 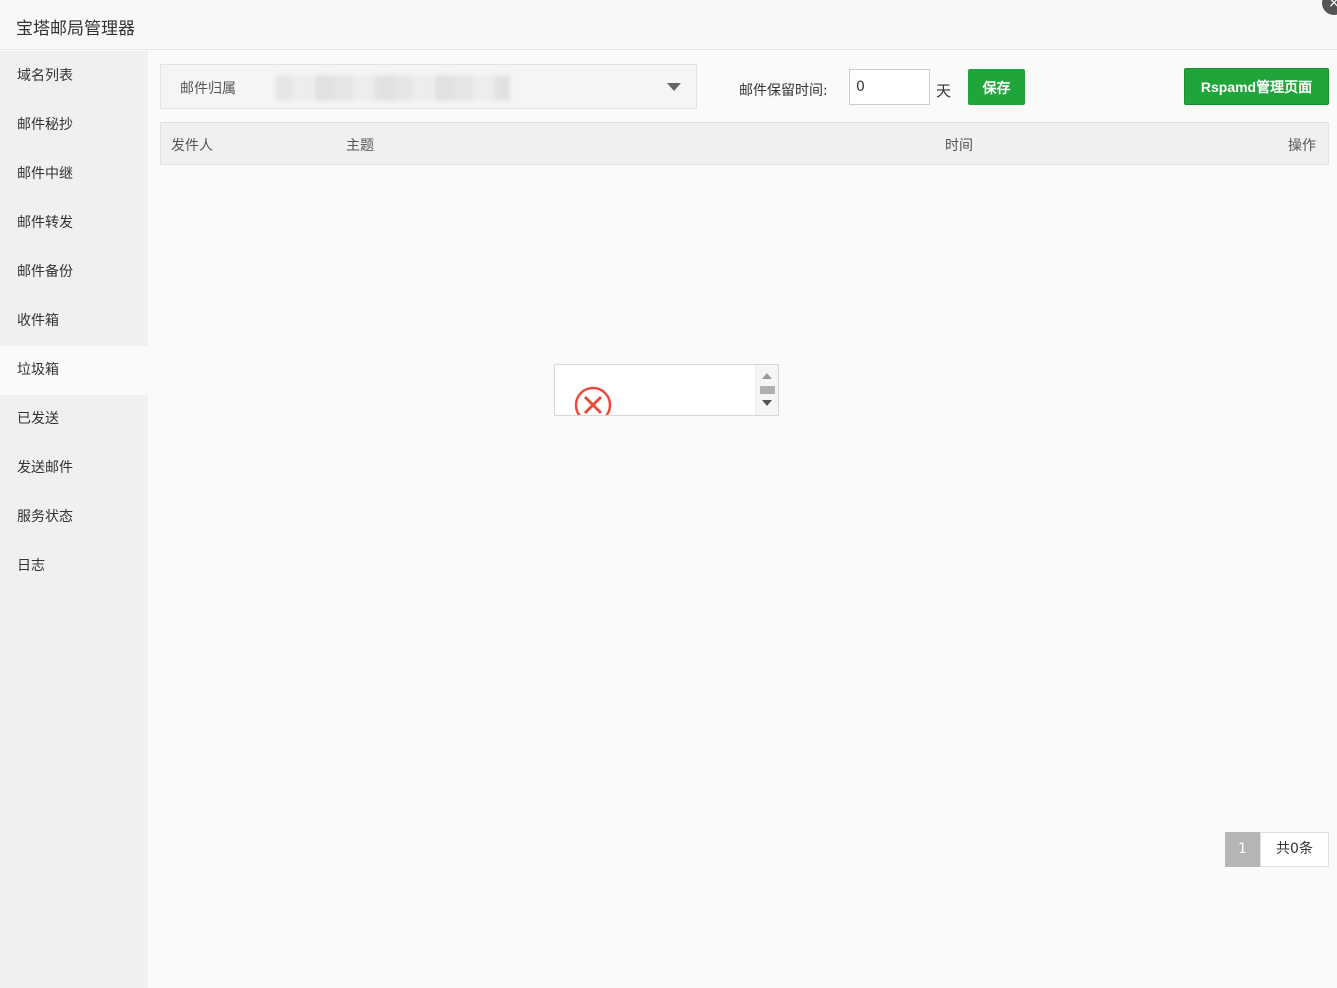 I want to click on save-button: 保存, so click(x=996, y=87).